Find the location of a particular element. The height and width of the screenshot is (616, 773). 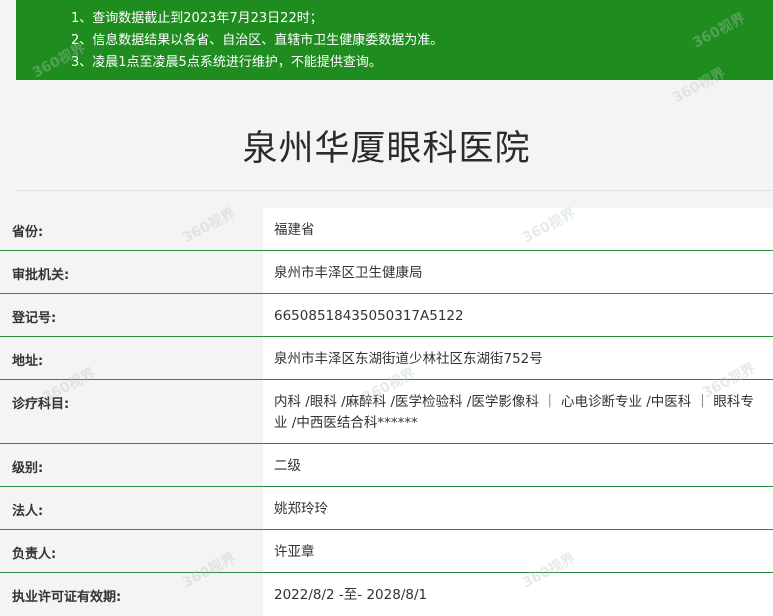

table-row-level: 级别: 二级 is located at coordinates (386, 464).